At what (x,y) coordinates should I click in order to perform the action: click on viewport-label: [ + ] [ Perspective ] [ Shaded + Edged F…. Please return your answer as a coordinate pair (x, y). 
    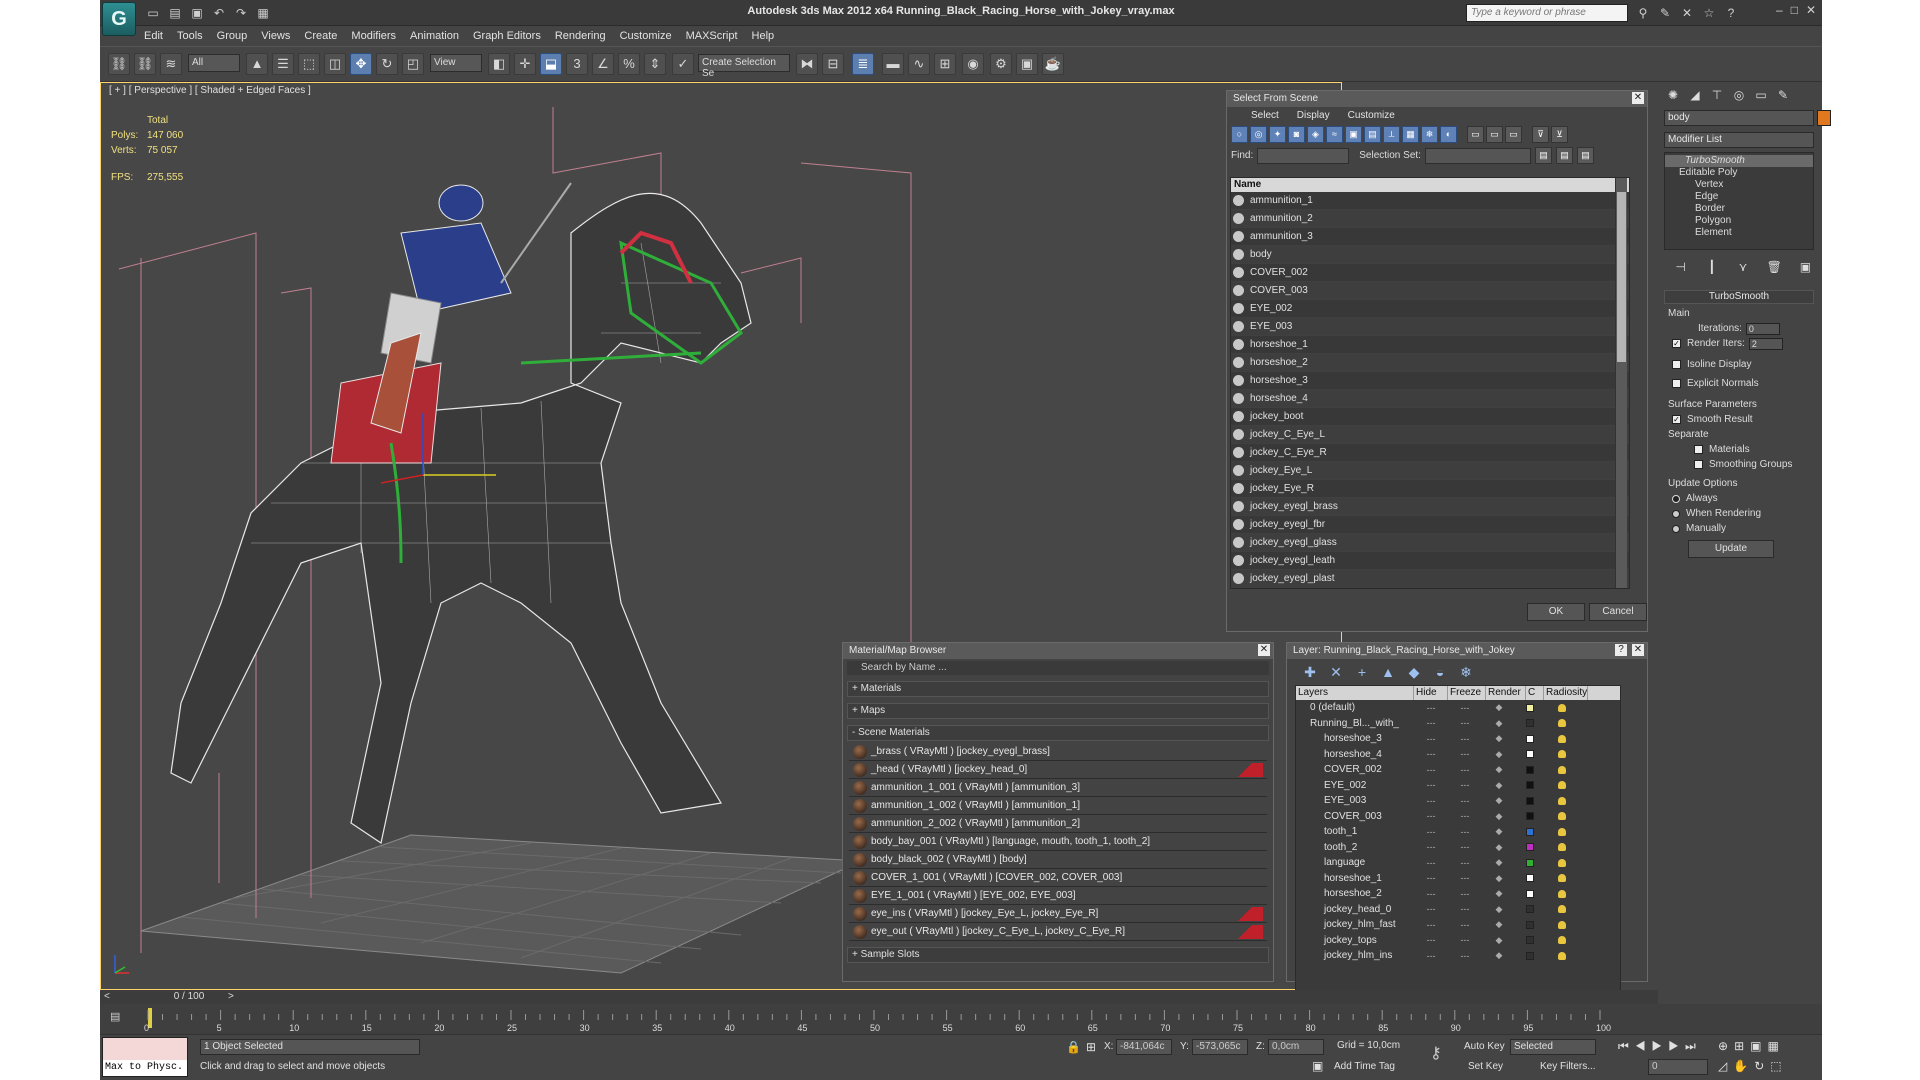
    Looking at the image, I should click on (210, 90).